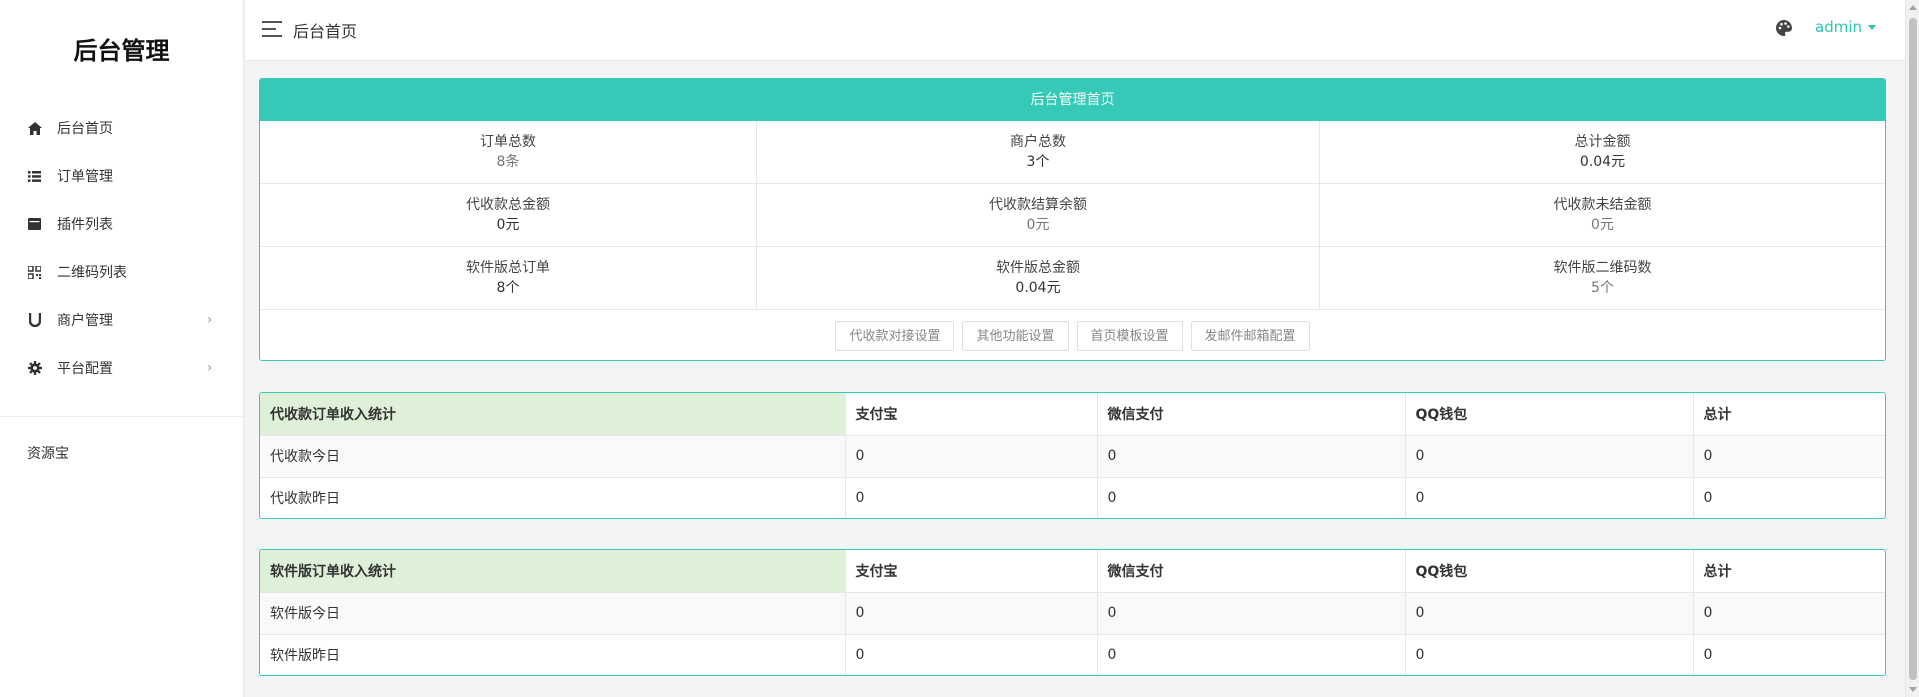  Describe the element at coordinates (1038, 268) in the screenshot. I see `stat-label: 软件版总金额` at that location.